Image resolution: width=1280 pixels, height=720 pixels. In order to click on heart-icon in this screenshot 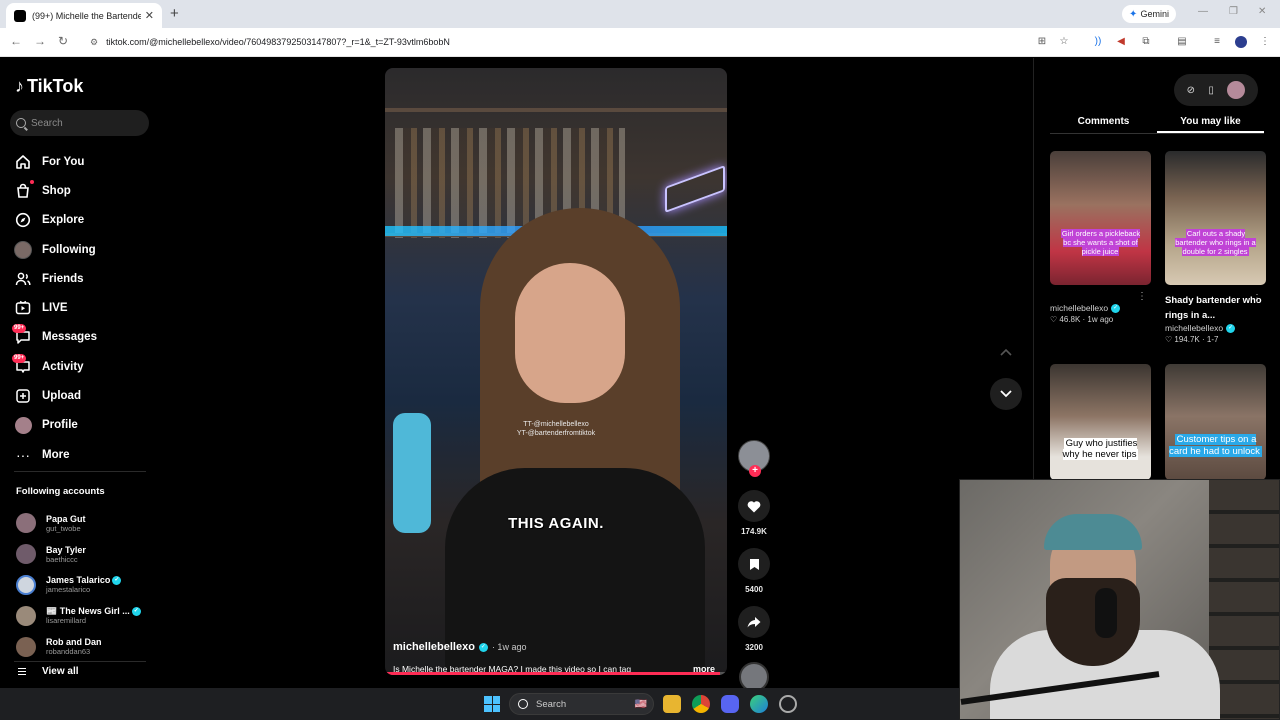, I will do `click(754, 506)`.